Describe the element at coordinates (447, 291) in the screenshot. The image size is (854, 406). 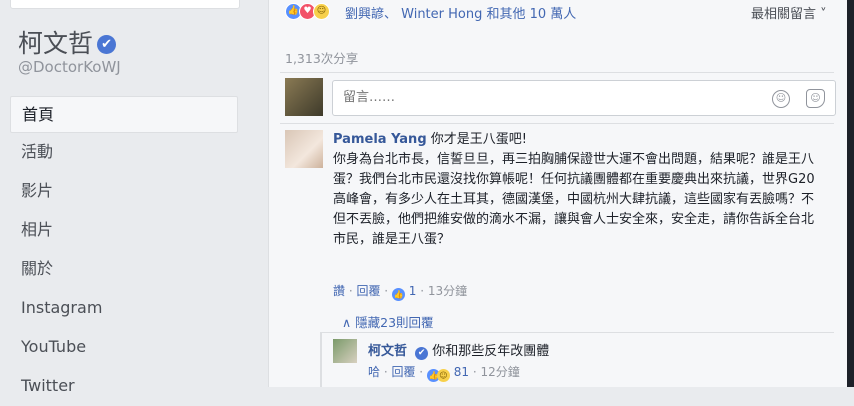
I see `comment-time: 13分鐘` at that location.